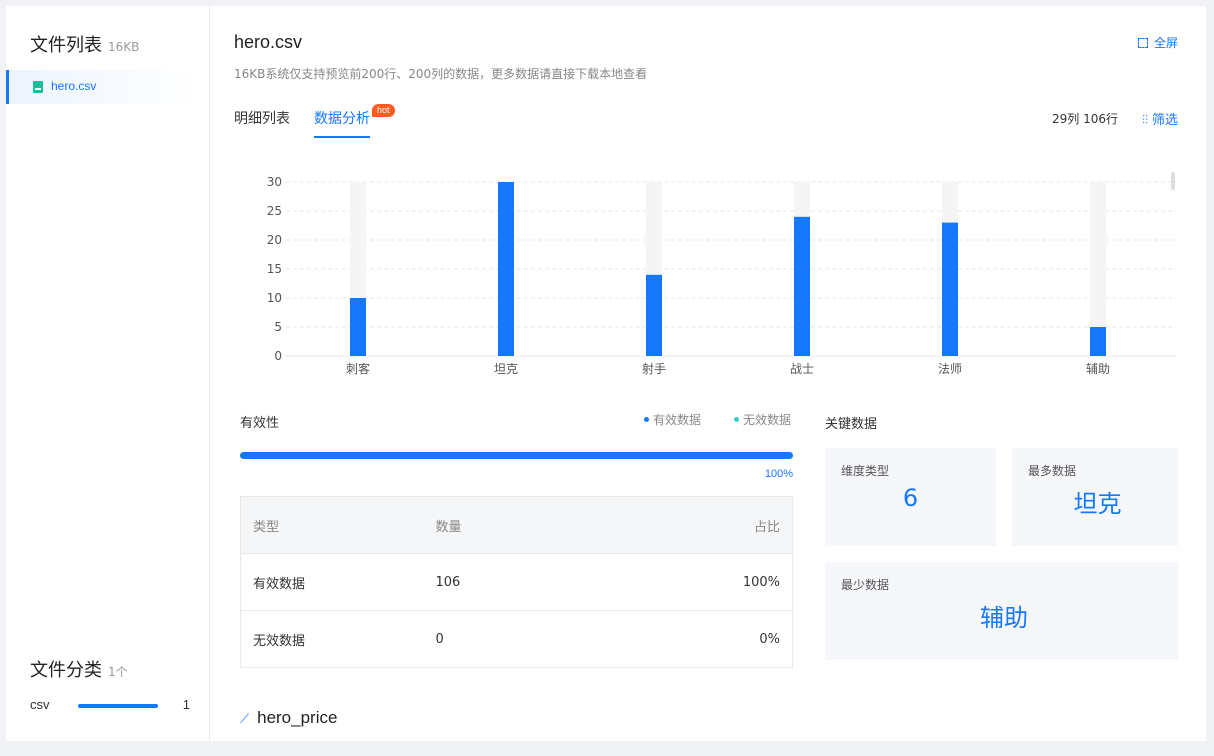 The width and height of the screenshot is (1214, 756). What do you see at coordinates (101, 87) in the screenshot?
I see `file-item-hero-csv: hero.csv` at bounding box center [101, 87].